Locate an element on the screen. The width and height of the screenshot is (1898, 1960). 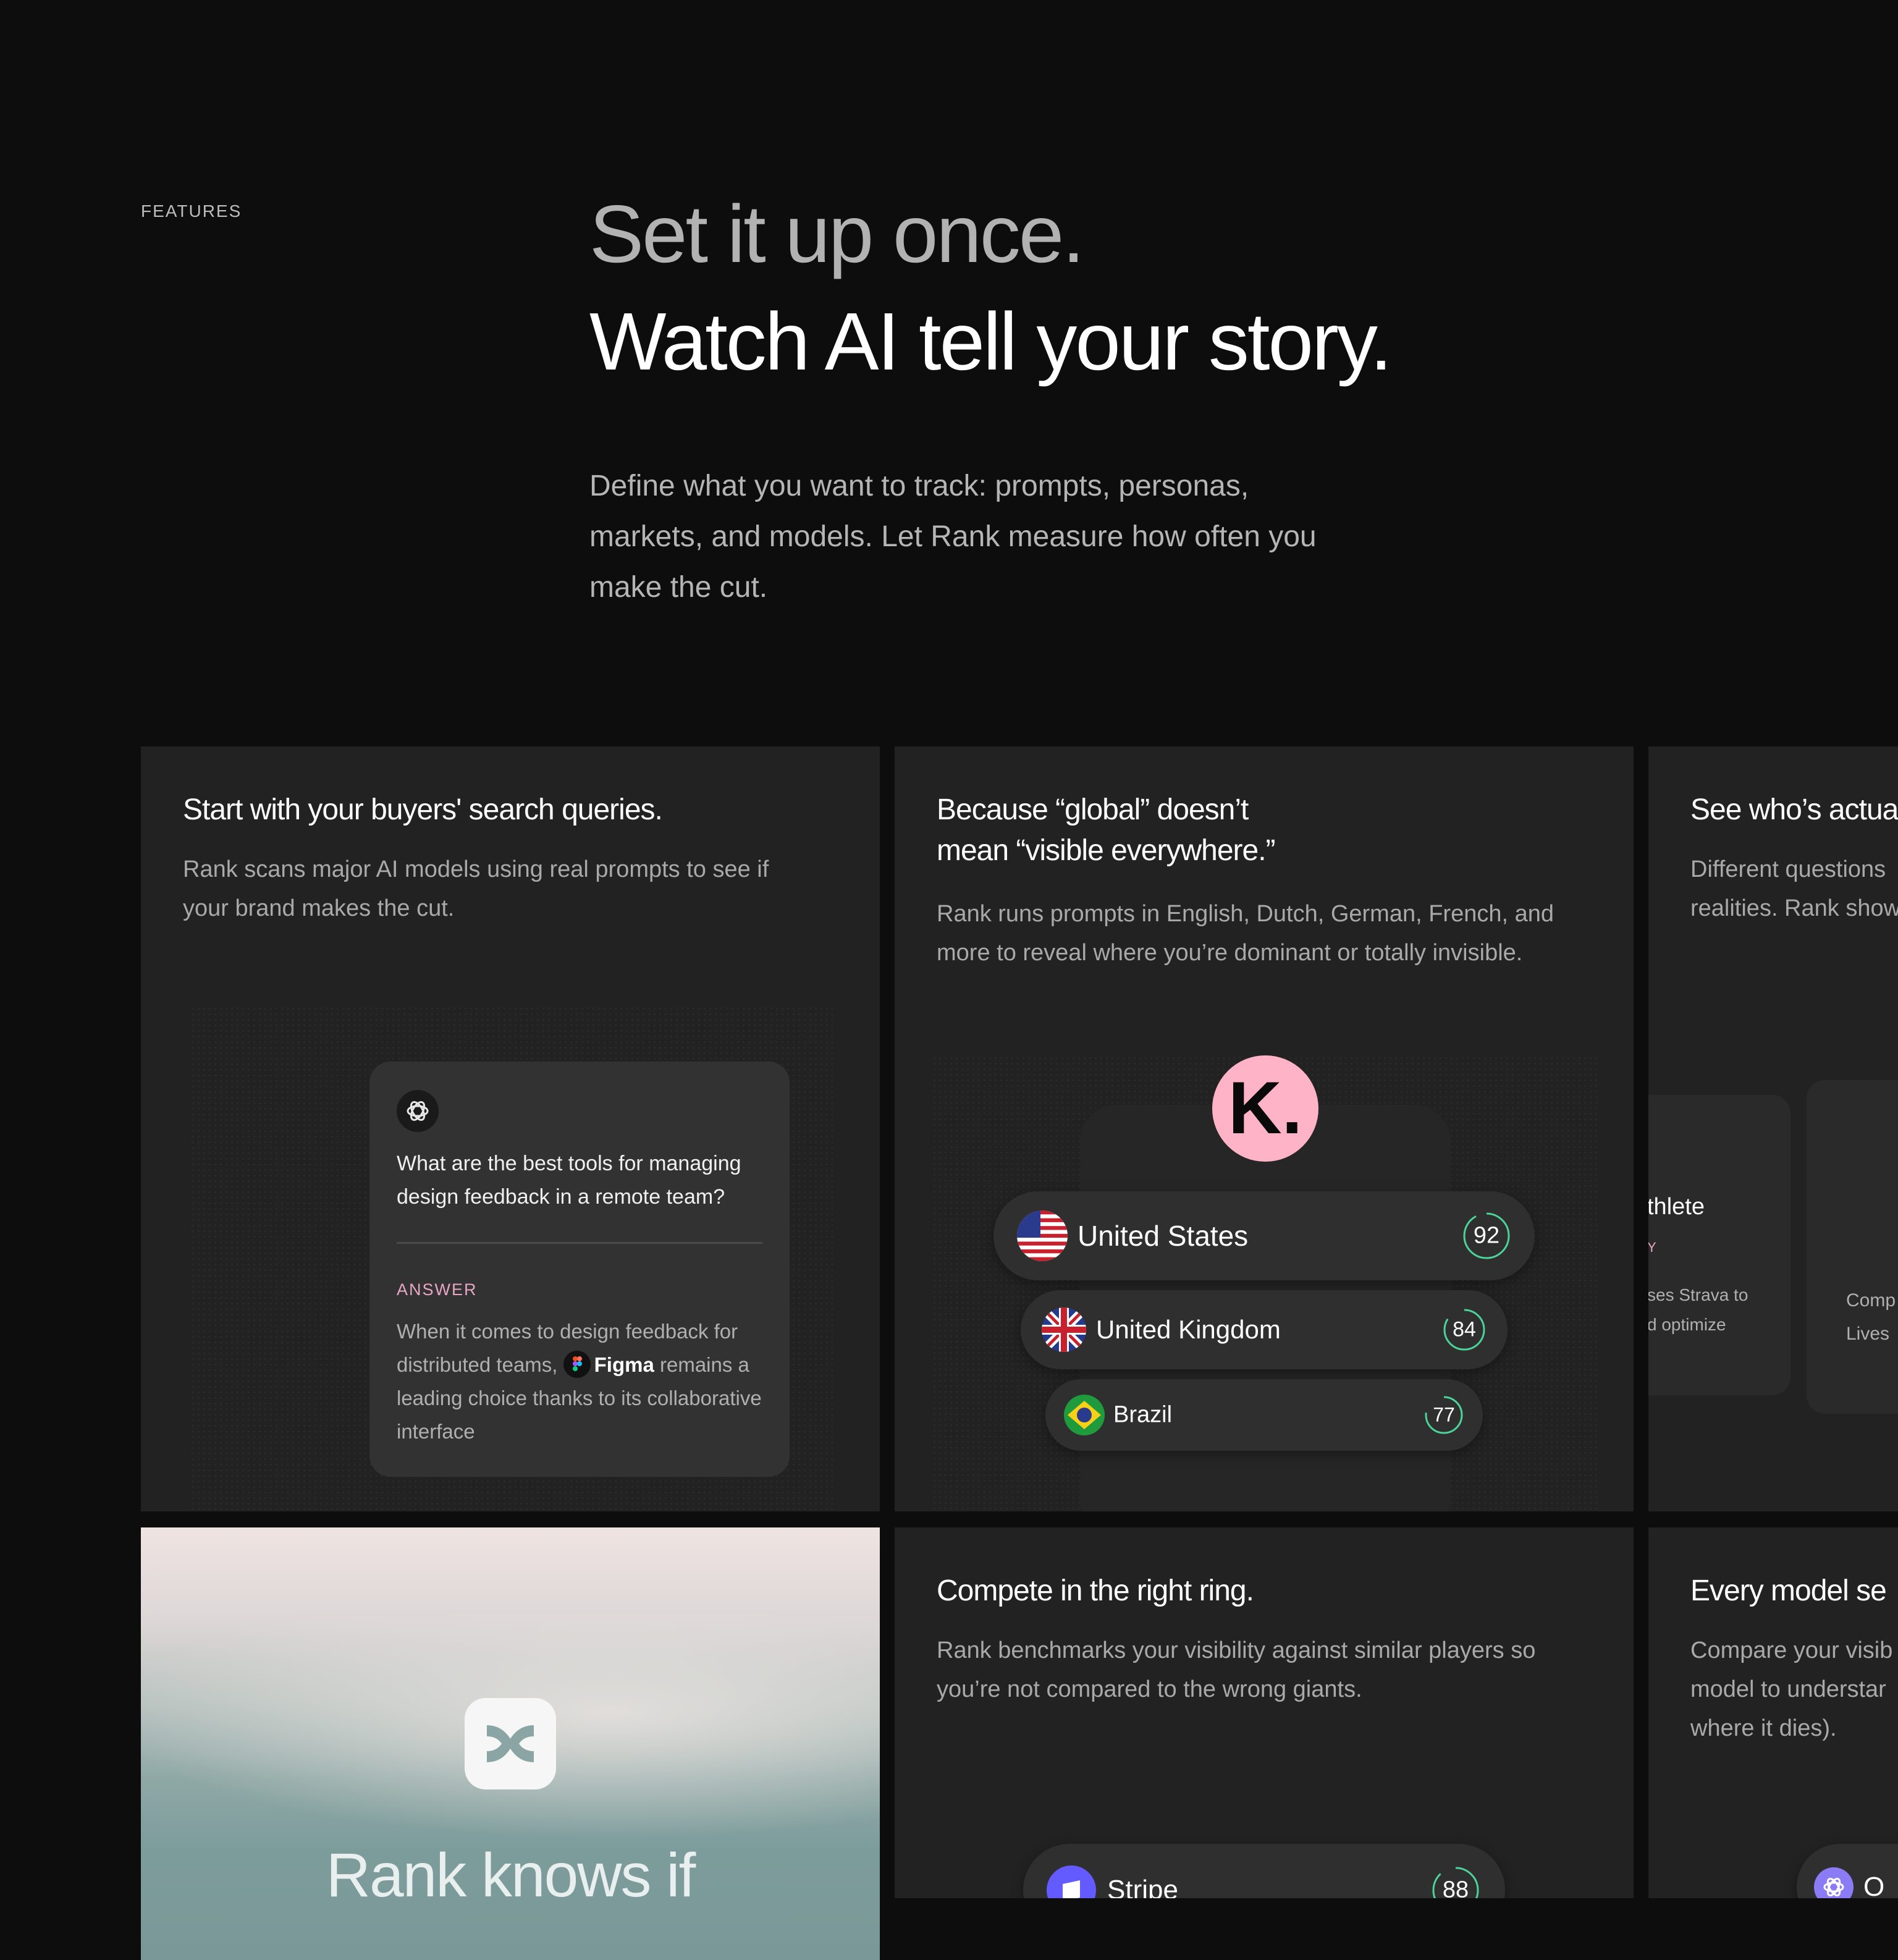
persona-text-line-2: Lives is located at coordinates (1868, 1334).